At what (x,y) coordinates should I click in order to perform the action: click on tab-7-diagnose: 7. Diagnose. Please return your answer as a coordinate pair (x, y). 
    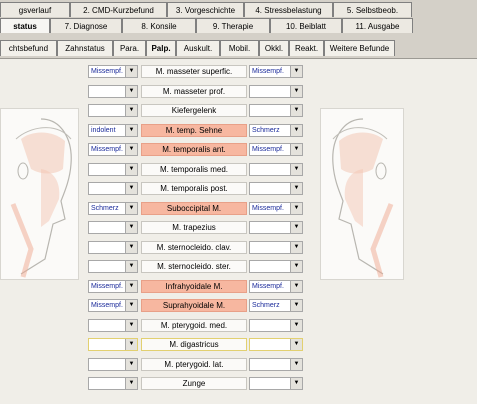
    Looking at the image, I should click on (86, 25).